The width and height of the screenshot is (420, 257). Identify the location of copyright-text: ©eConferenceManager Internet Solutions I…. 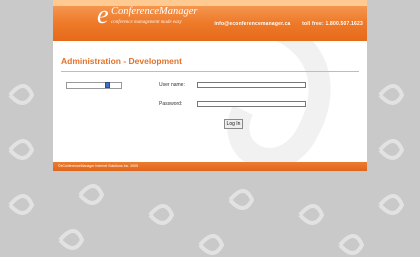
(98, 166).